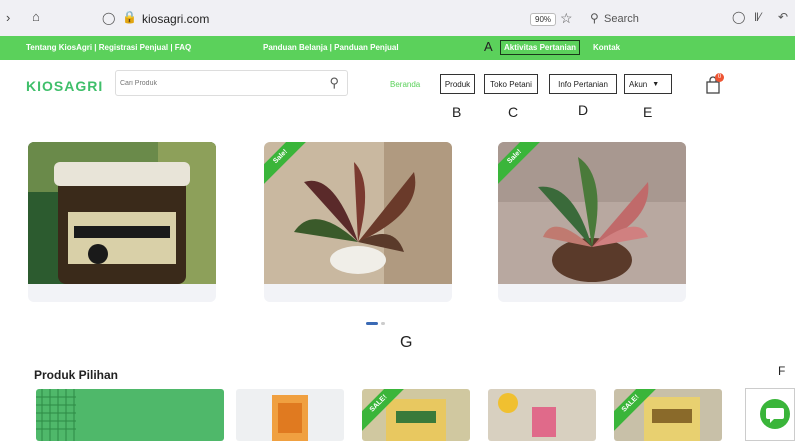 This screenshot has height=441, width=795. Describe the element at coordinates (129, 17) in the screenshot. I see `lock-icon: 🔒` at that location.